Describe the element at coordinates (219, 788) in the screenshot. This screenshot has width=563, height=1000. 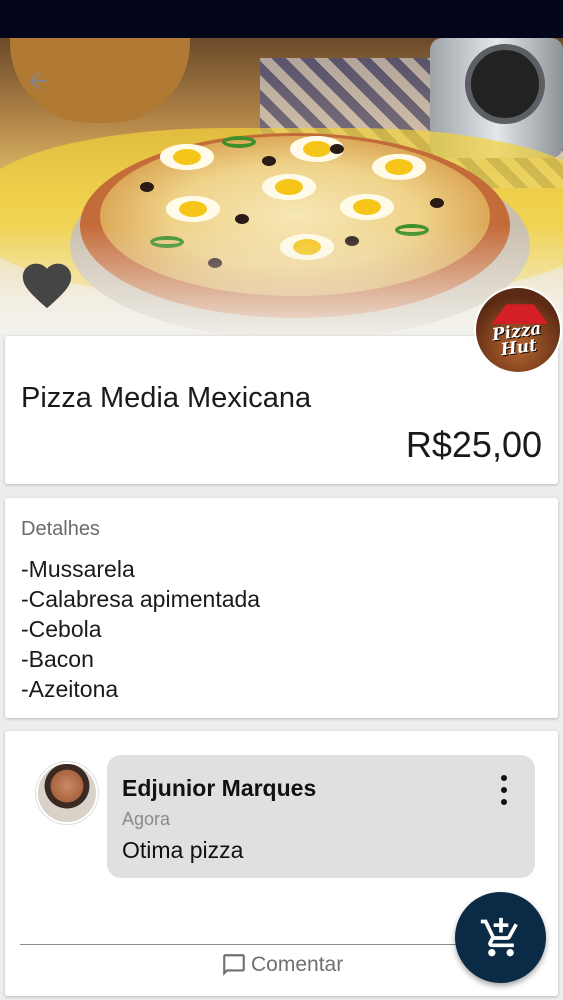
I see `comment-author: Edjunior Marques` at that location.